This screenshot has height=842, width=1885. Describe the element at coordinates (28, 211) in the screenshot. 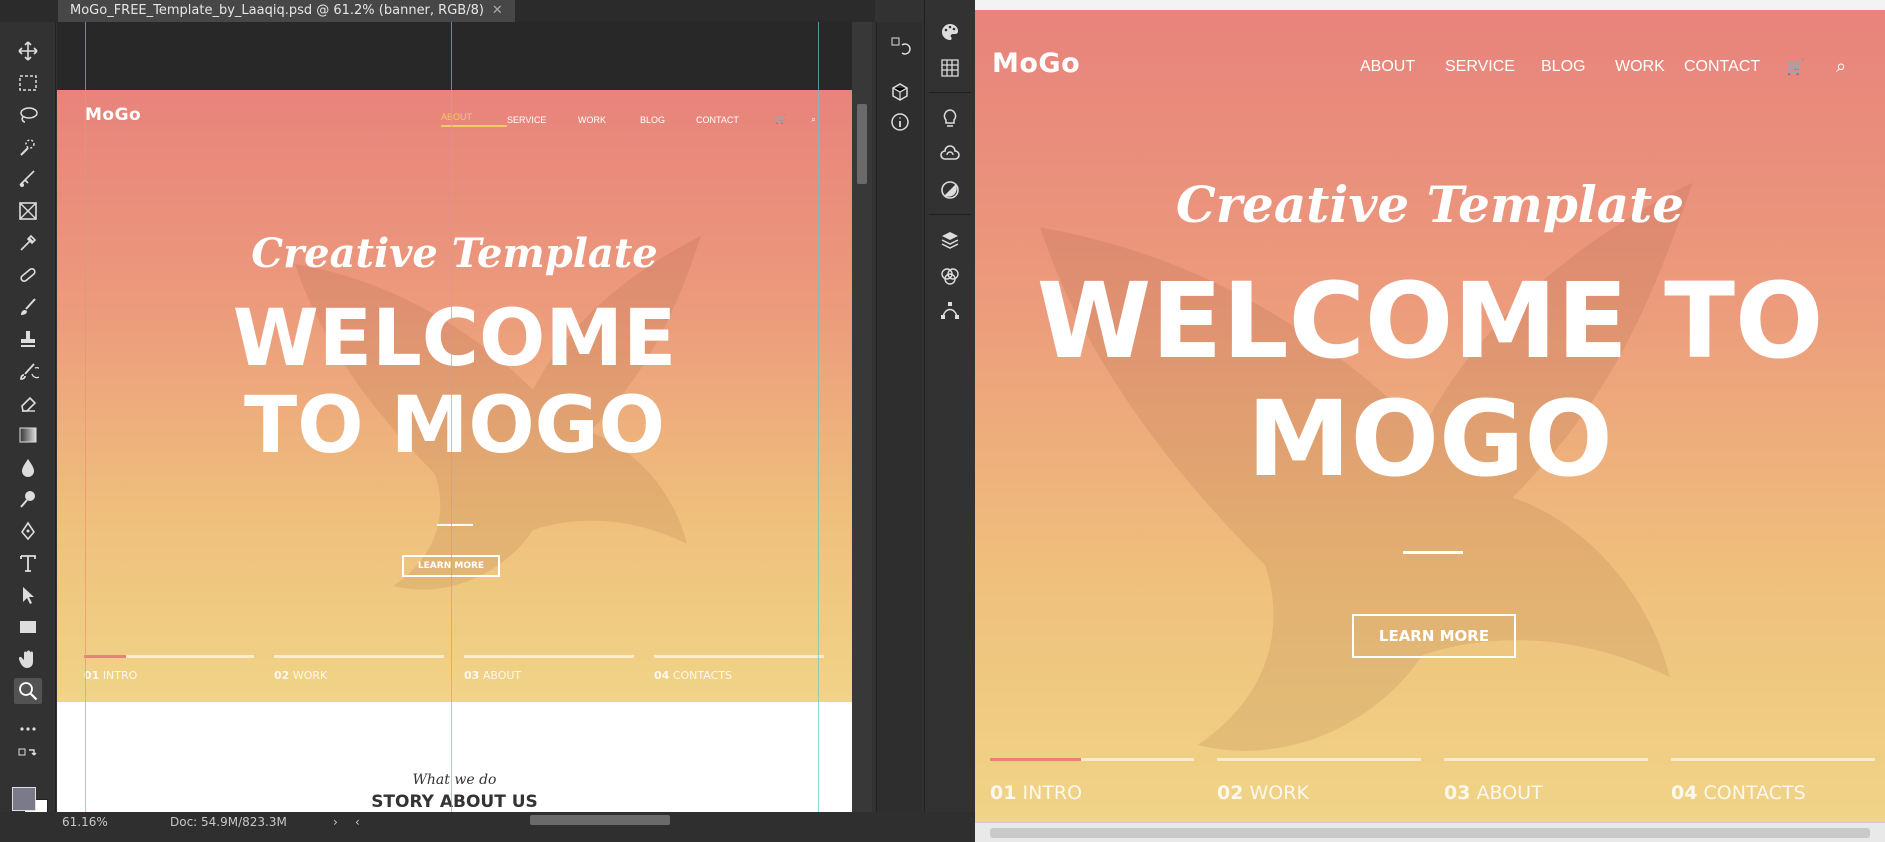

I see `frame-tool-icon` at that location.